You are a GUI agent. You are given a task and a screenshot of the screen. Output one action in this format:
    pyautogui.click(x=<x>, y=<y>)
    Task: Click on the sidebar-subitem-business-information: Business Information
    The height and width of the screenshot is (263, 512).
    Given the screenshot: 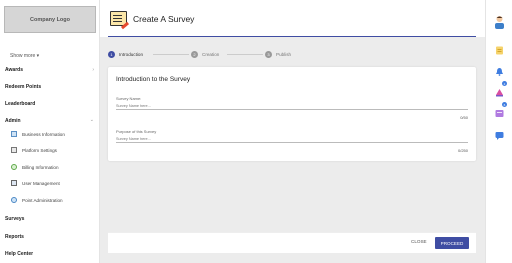 What is the action you would take?
    pyautogui.click(x=38, y=134)
    